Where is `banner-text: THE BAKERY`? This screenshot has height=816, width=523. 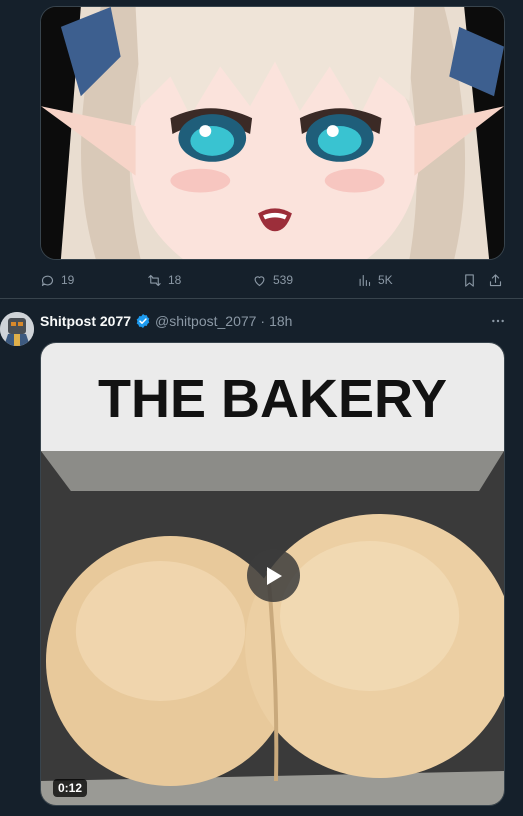
banner-text: THE BAKERY is located at coordinates (272, 399).